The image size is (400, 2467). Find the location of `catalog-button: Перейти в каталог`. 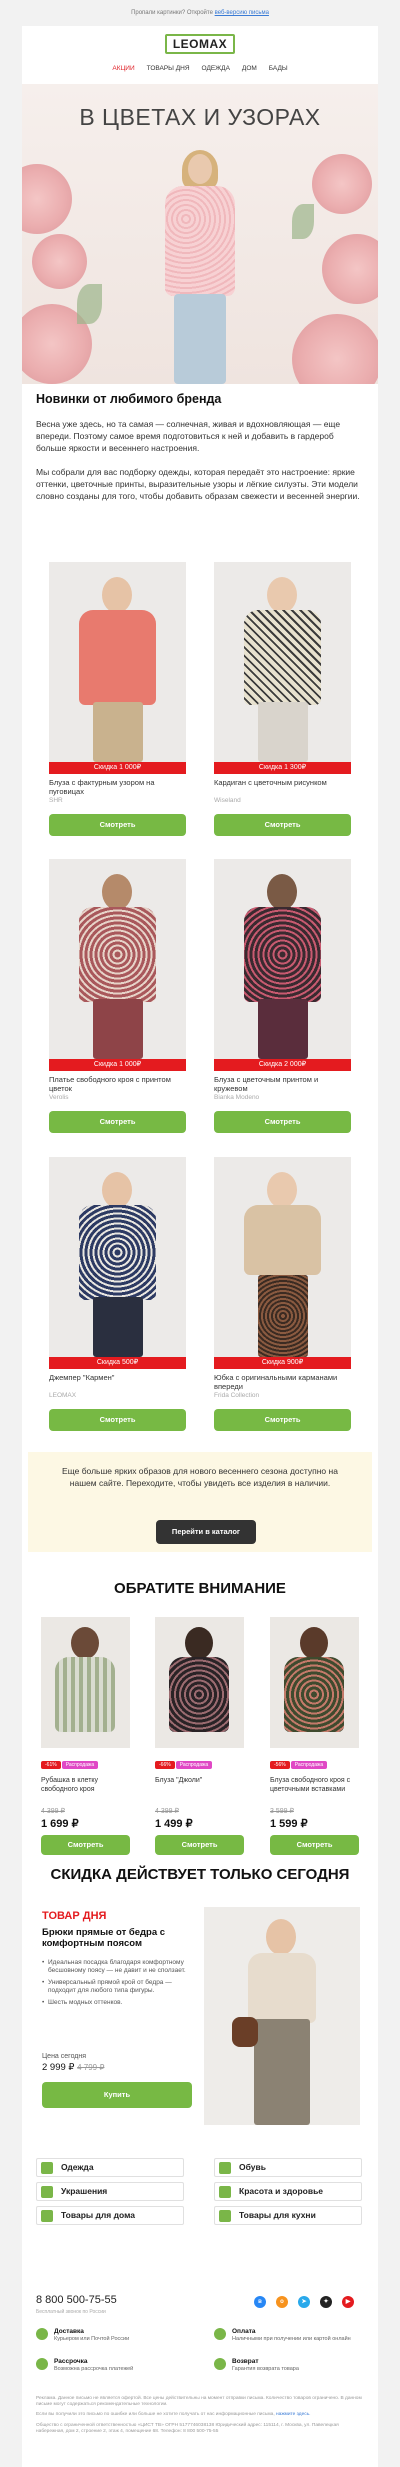

catalog-button: Перейти в каталог is located at coordinates (206, 1532).